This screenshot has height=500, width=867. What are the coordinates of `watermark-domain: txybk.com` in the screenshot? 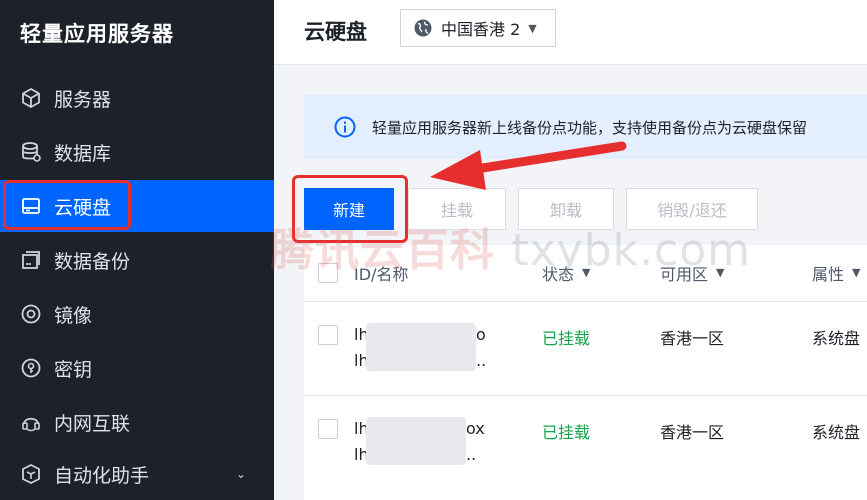 It's located at (631, 250).